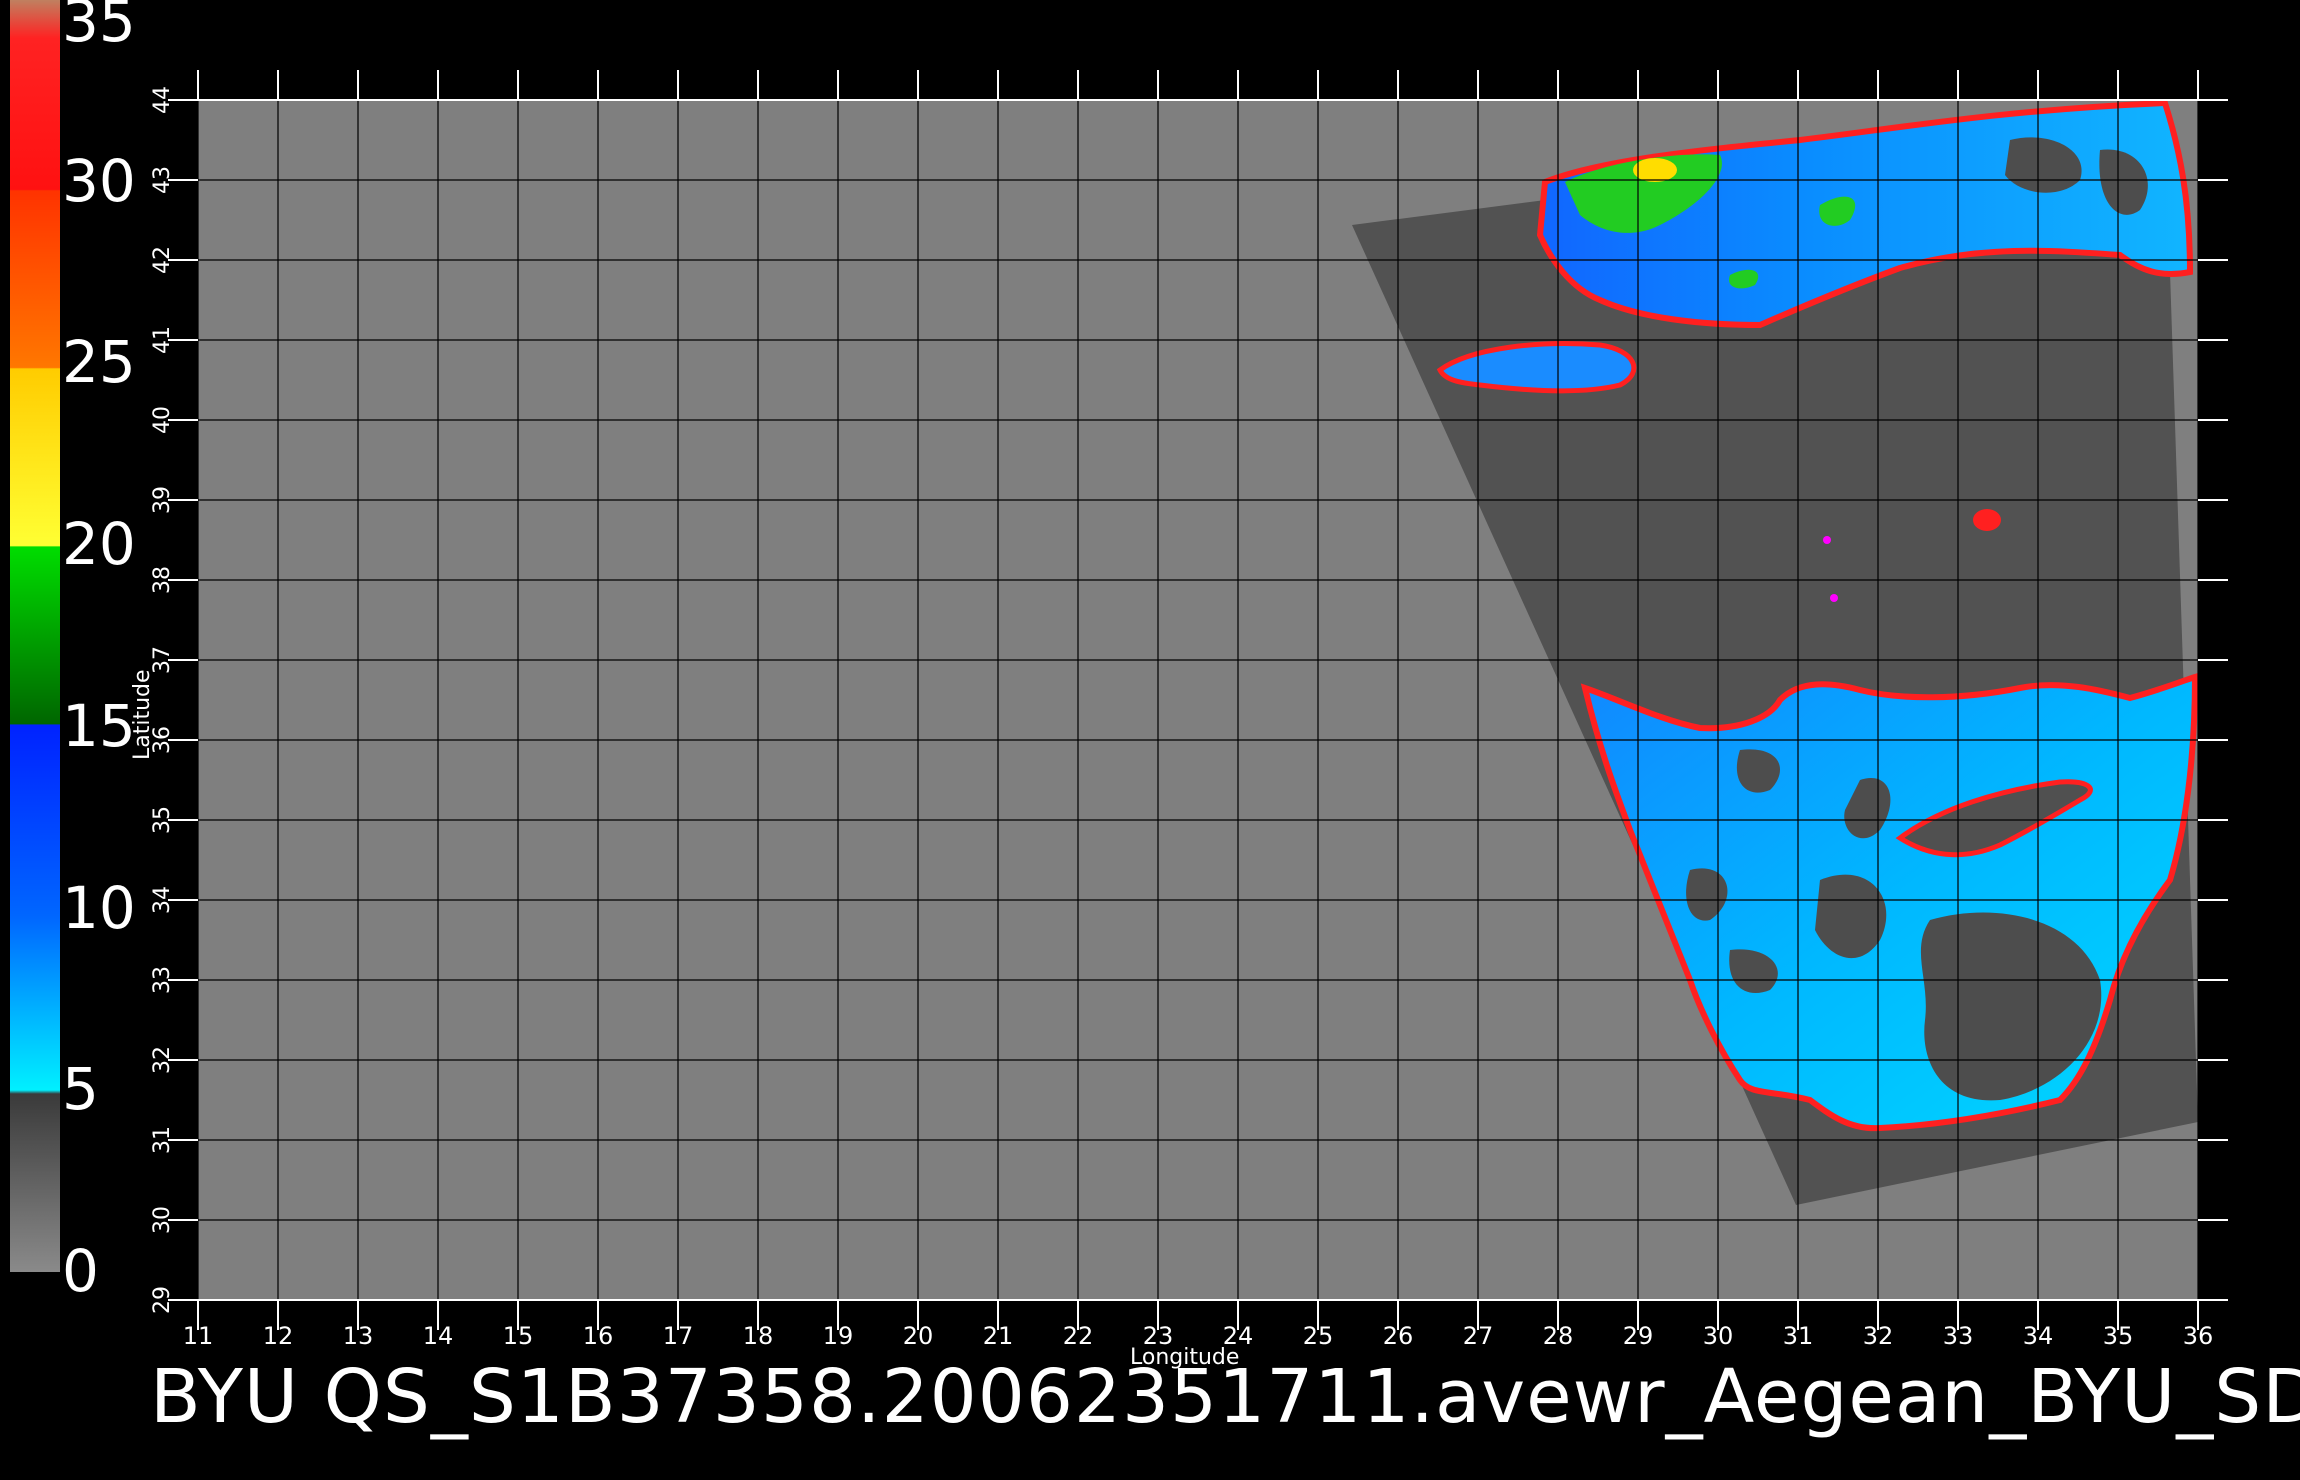 The image size is (2300, 1480). What do you see at coordinates (678, 1336) in the screenshot?
I see `x-tick-label: 17` at bounding box center [678, 1336].